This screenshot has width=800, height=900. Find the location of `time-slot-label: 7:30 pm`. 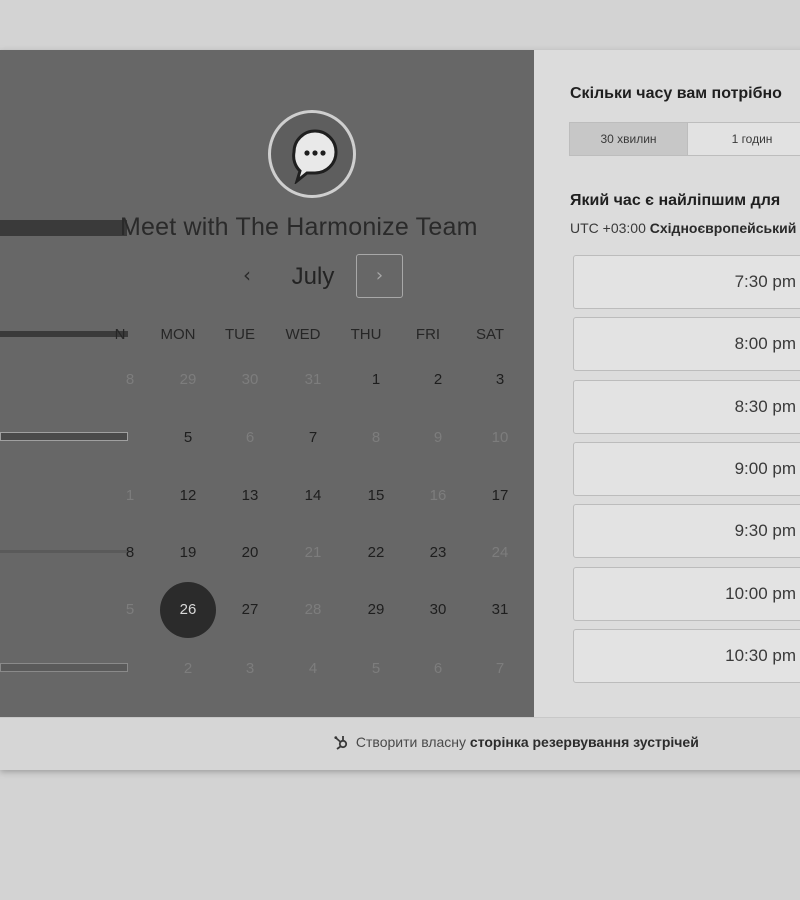

time-slot-label: 7:30 pm is located at coordinates (765, 281).